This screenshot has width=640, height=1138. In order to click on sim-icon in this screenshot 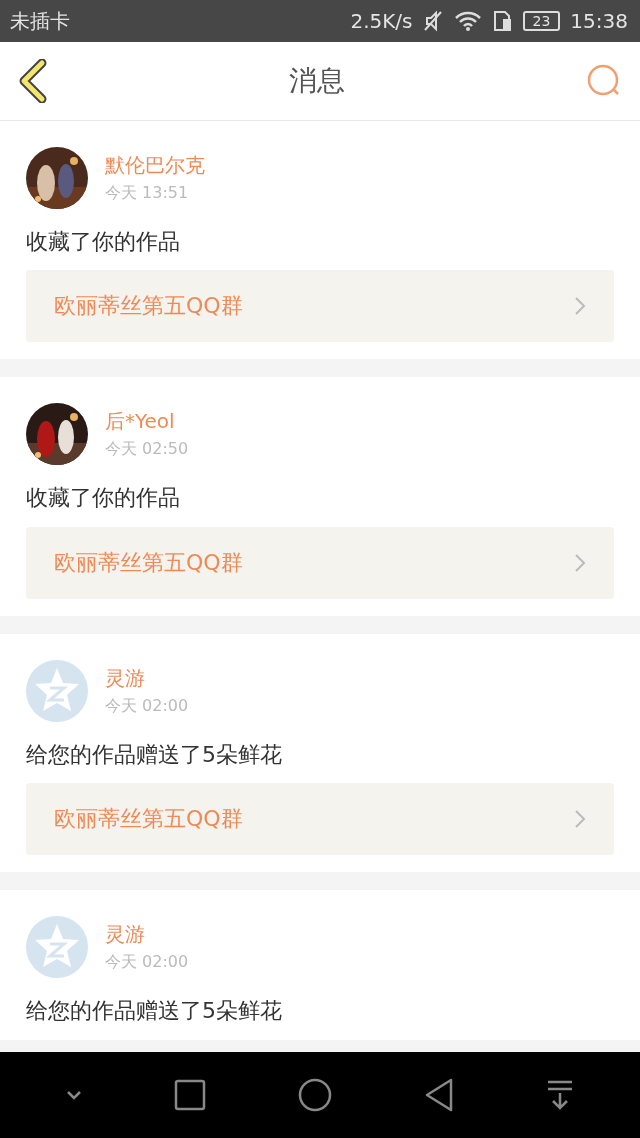, I will do `click(502, 21)`.